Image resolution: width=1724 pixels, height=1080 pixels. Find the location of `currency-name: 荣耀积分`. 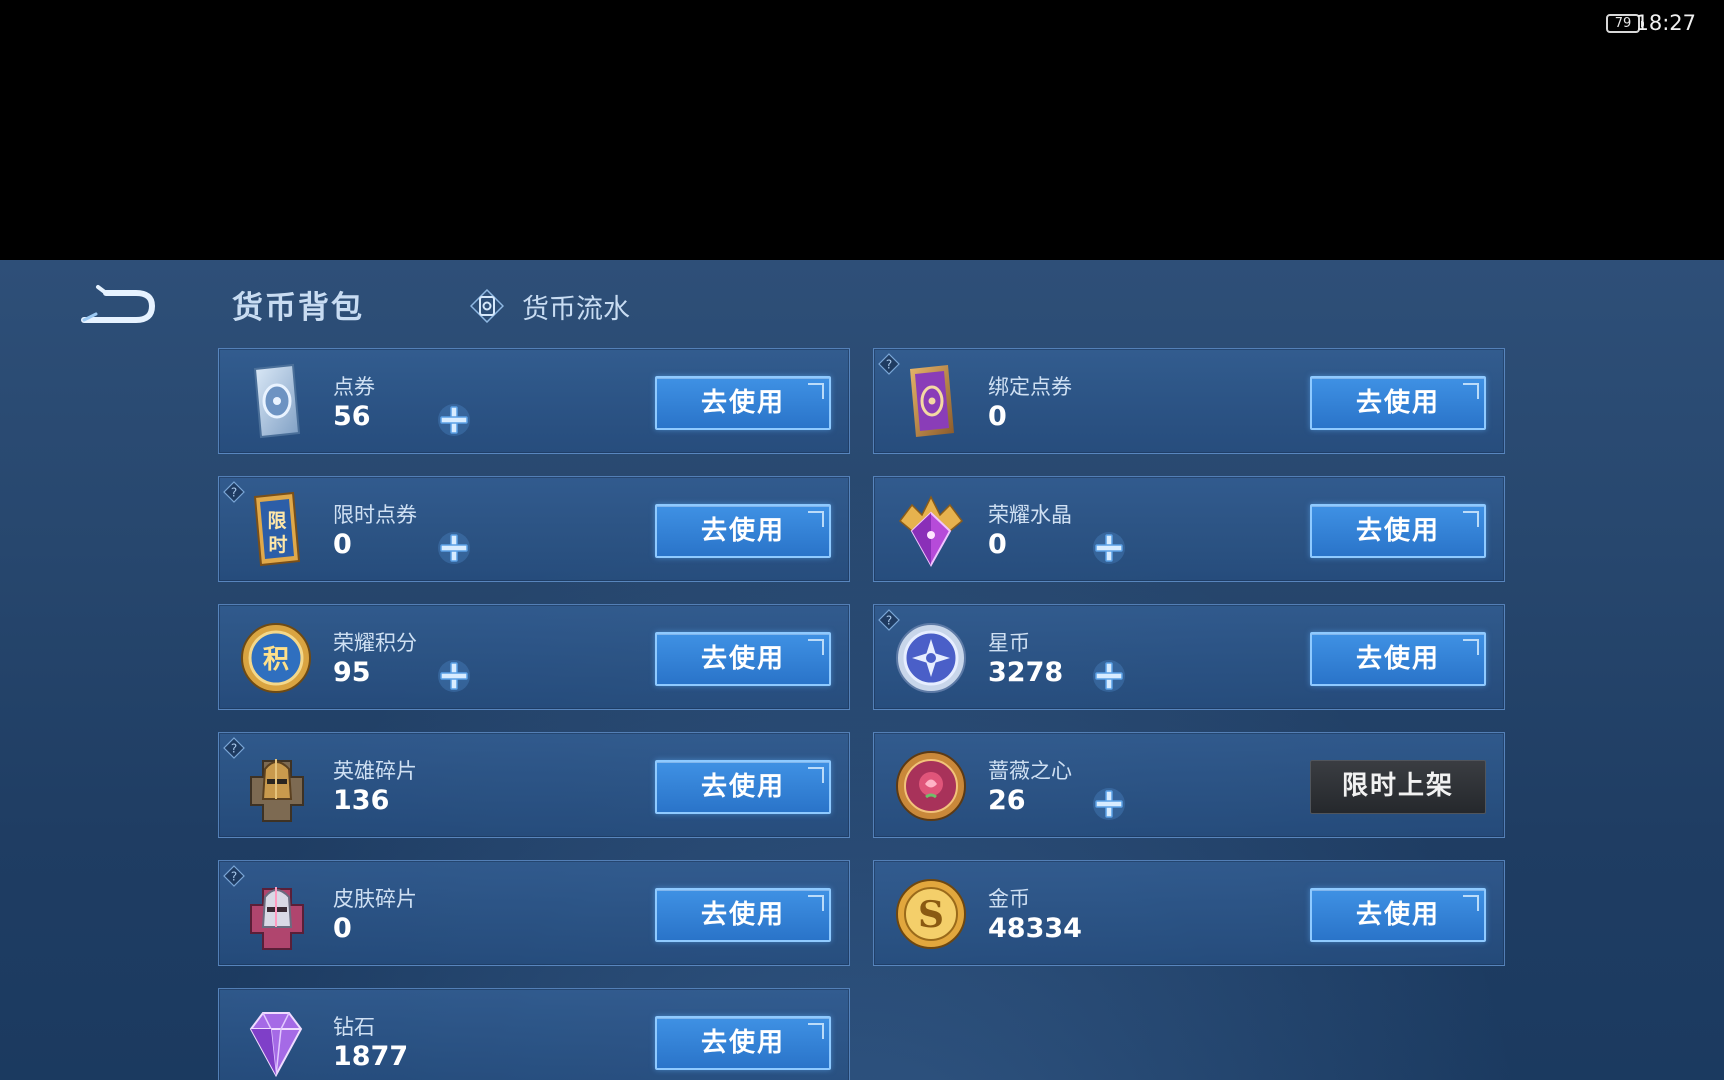

currency-name: 荣耀积分 is located at coordinates (375, 643).